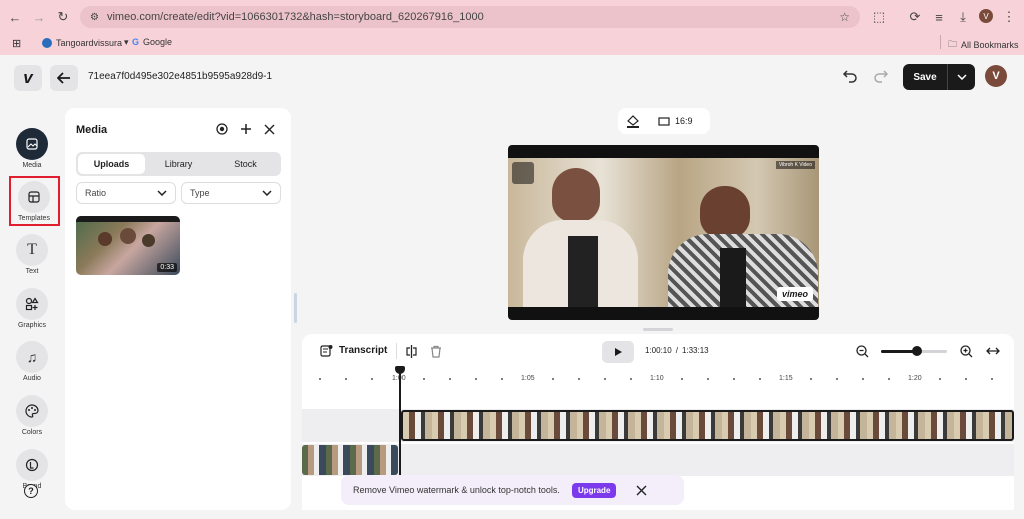 The width and height of the screenshot is (1024, 519). I want to click on all-bookmarks: 🗀 All Bookmarks, so click(983, 45).